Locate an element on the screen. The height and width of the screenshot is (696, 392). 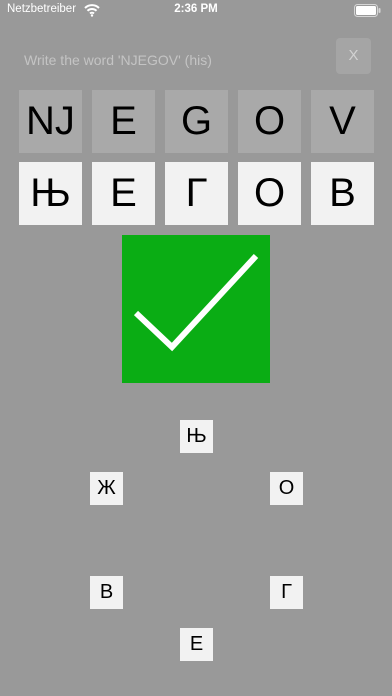
status-bar: Netzbetreiber 2:36 PM is located at coordinates (196, 11).